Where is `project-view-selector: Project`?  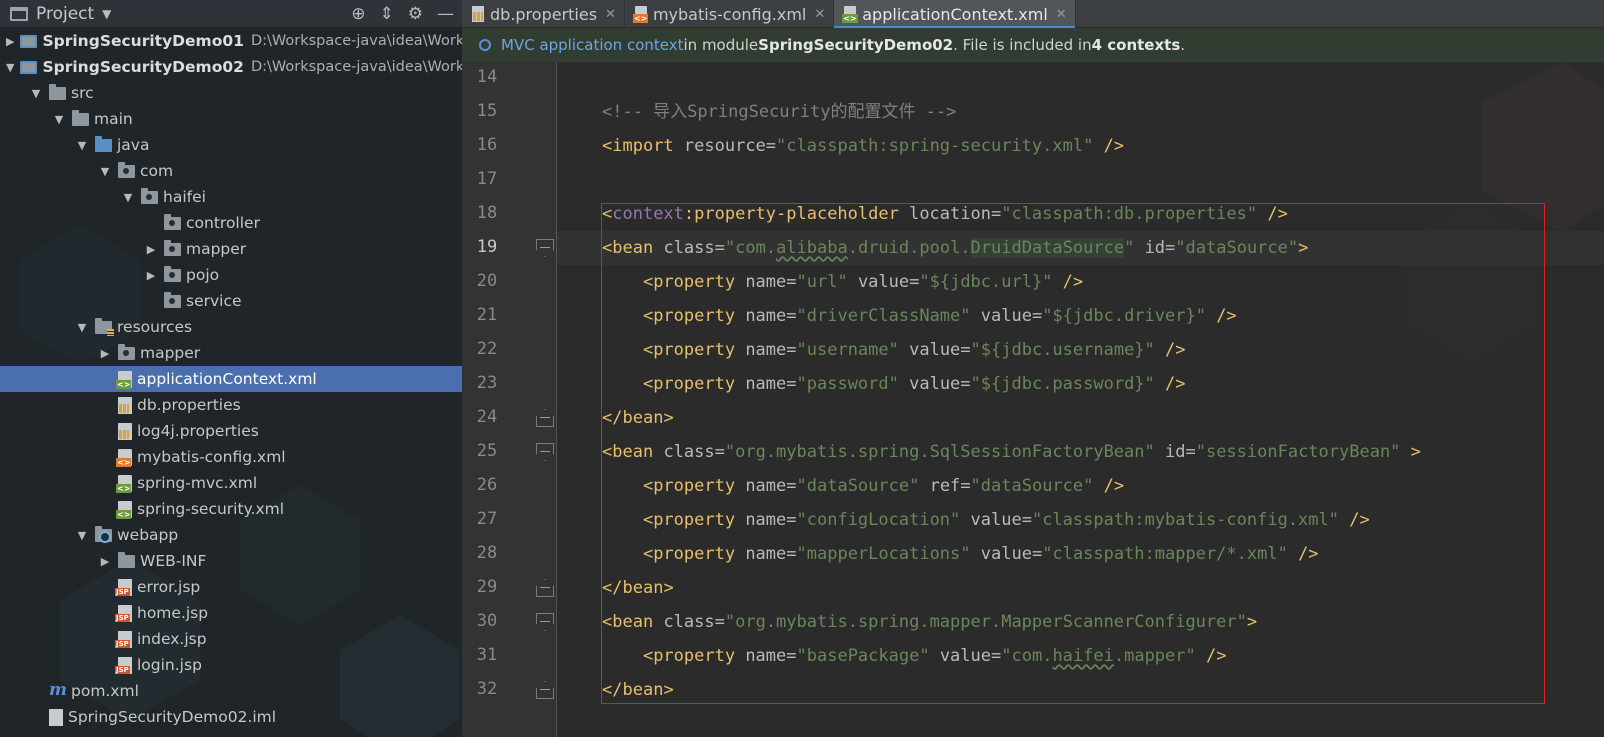
project-view-selector: Project is located at coordinates (65, 14).